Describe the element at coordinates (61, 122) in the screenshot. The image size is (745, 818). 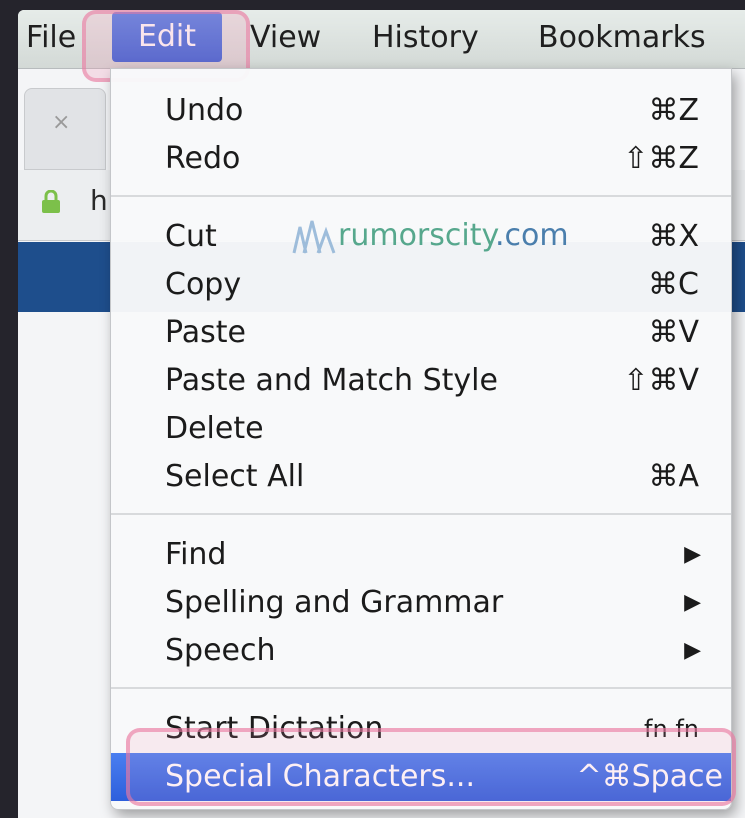
I see `tab-close-icon: ×` at that location.